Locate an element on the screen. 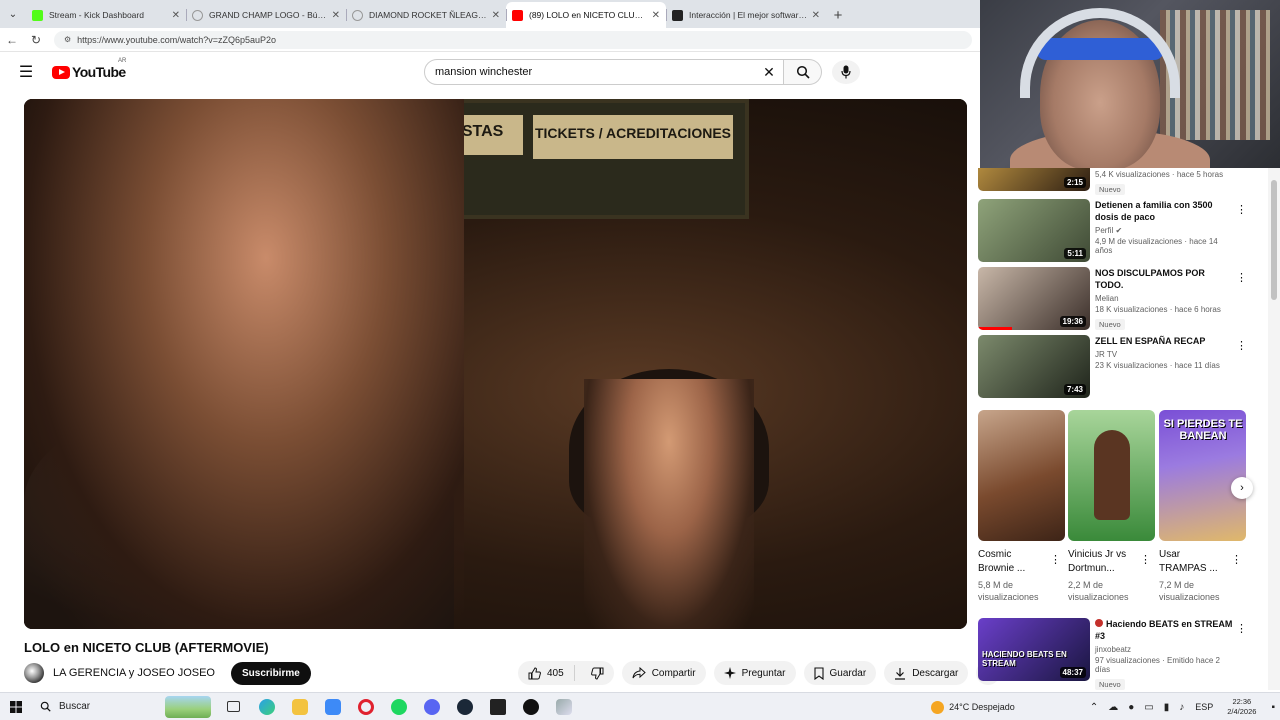 This screenshot has height=720, width=1280. video-title: ZELL EN ESPAÑA RECAP is located at coordinates (1165, 341).